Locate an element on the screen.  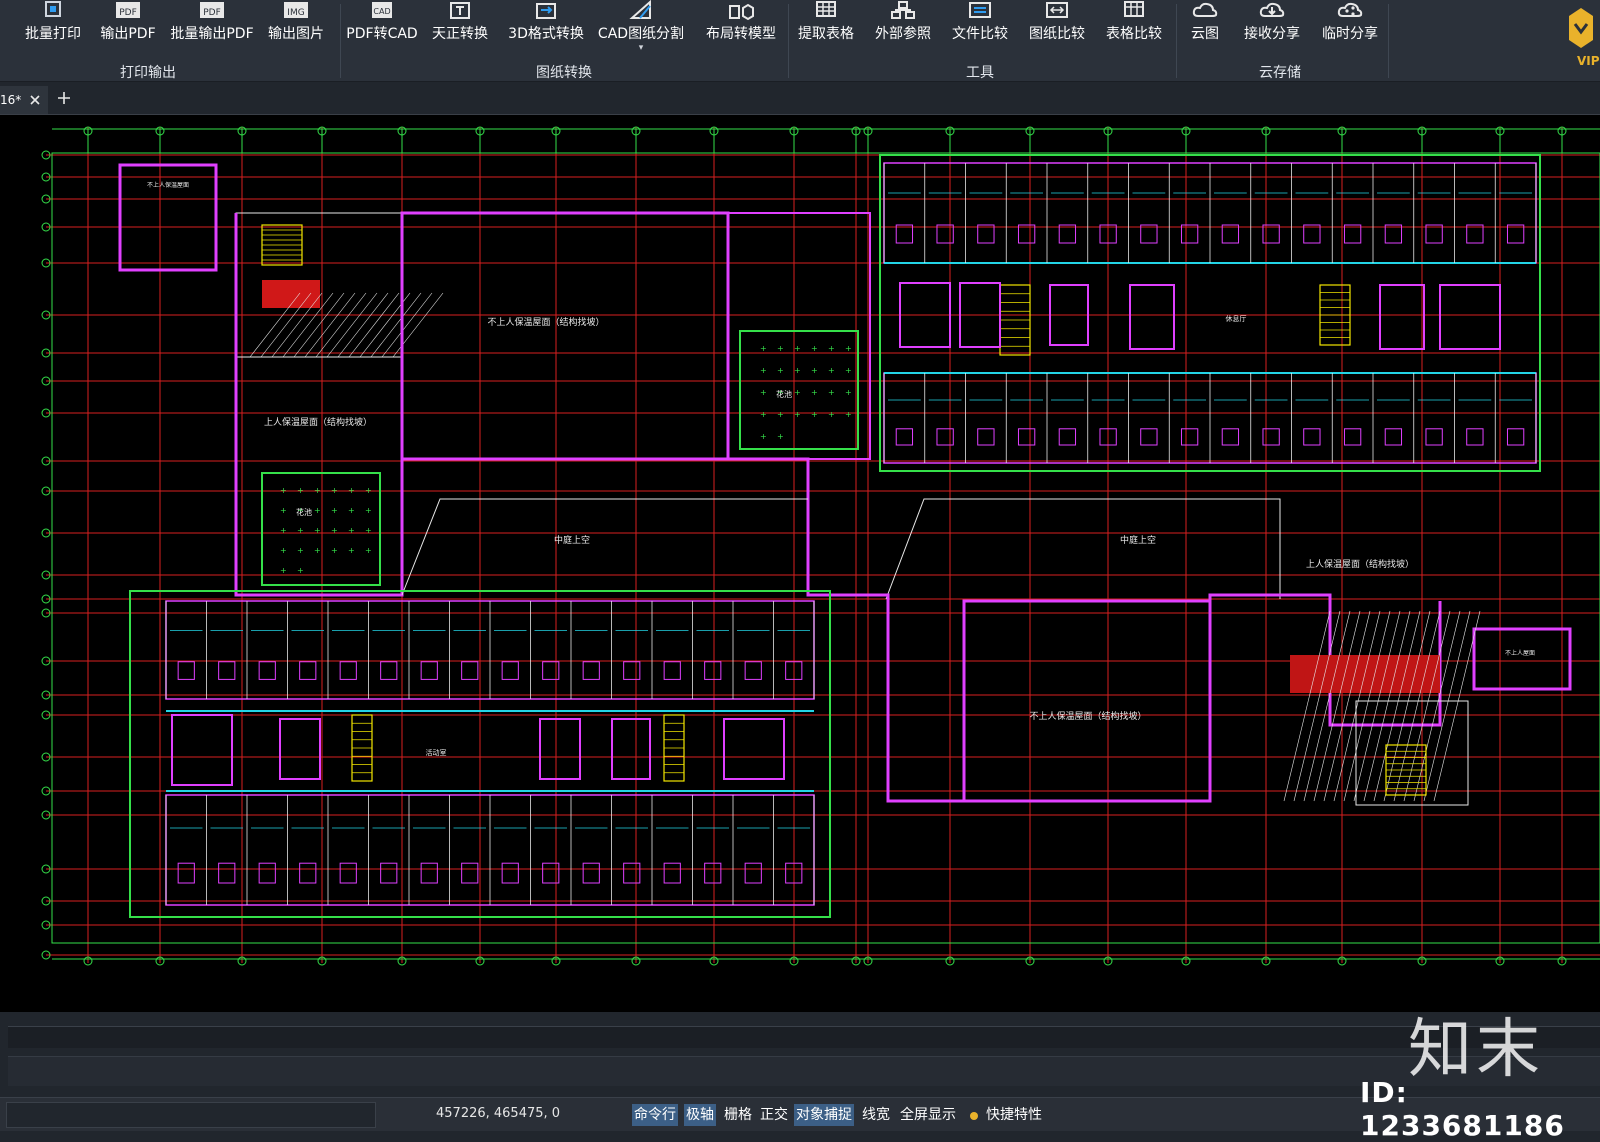
ribbon-label: 外部参照 is located at coordinates (903, 34).